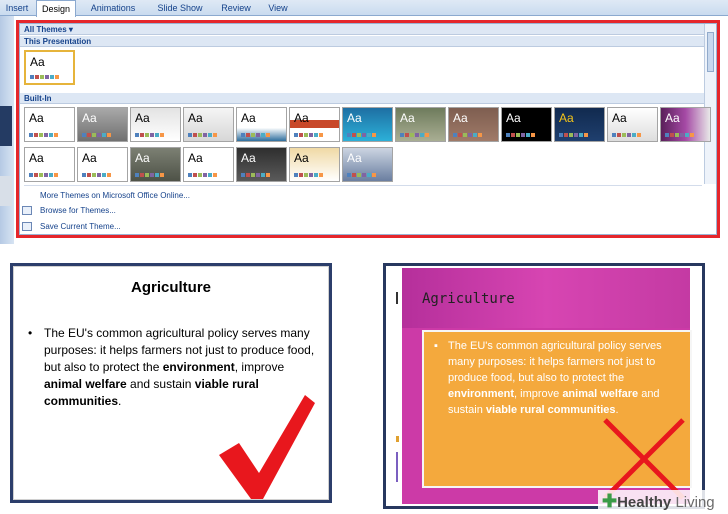 Image resolution: width=728 pixels, height=514 pixels. Describe the element at coordinates (180, 8) in the screenshot. I see `tab-slide-show: Slide Show` at that location.